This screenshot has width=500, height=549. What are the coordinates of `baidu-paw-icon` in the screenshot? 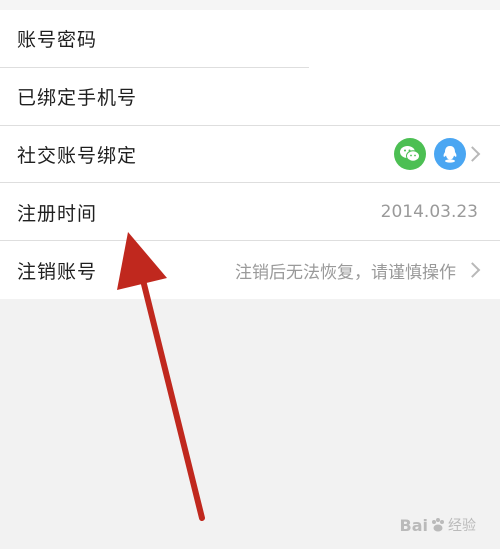 It's located at (438, 525).